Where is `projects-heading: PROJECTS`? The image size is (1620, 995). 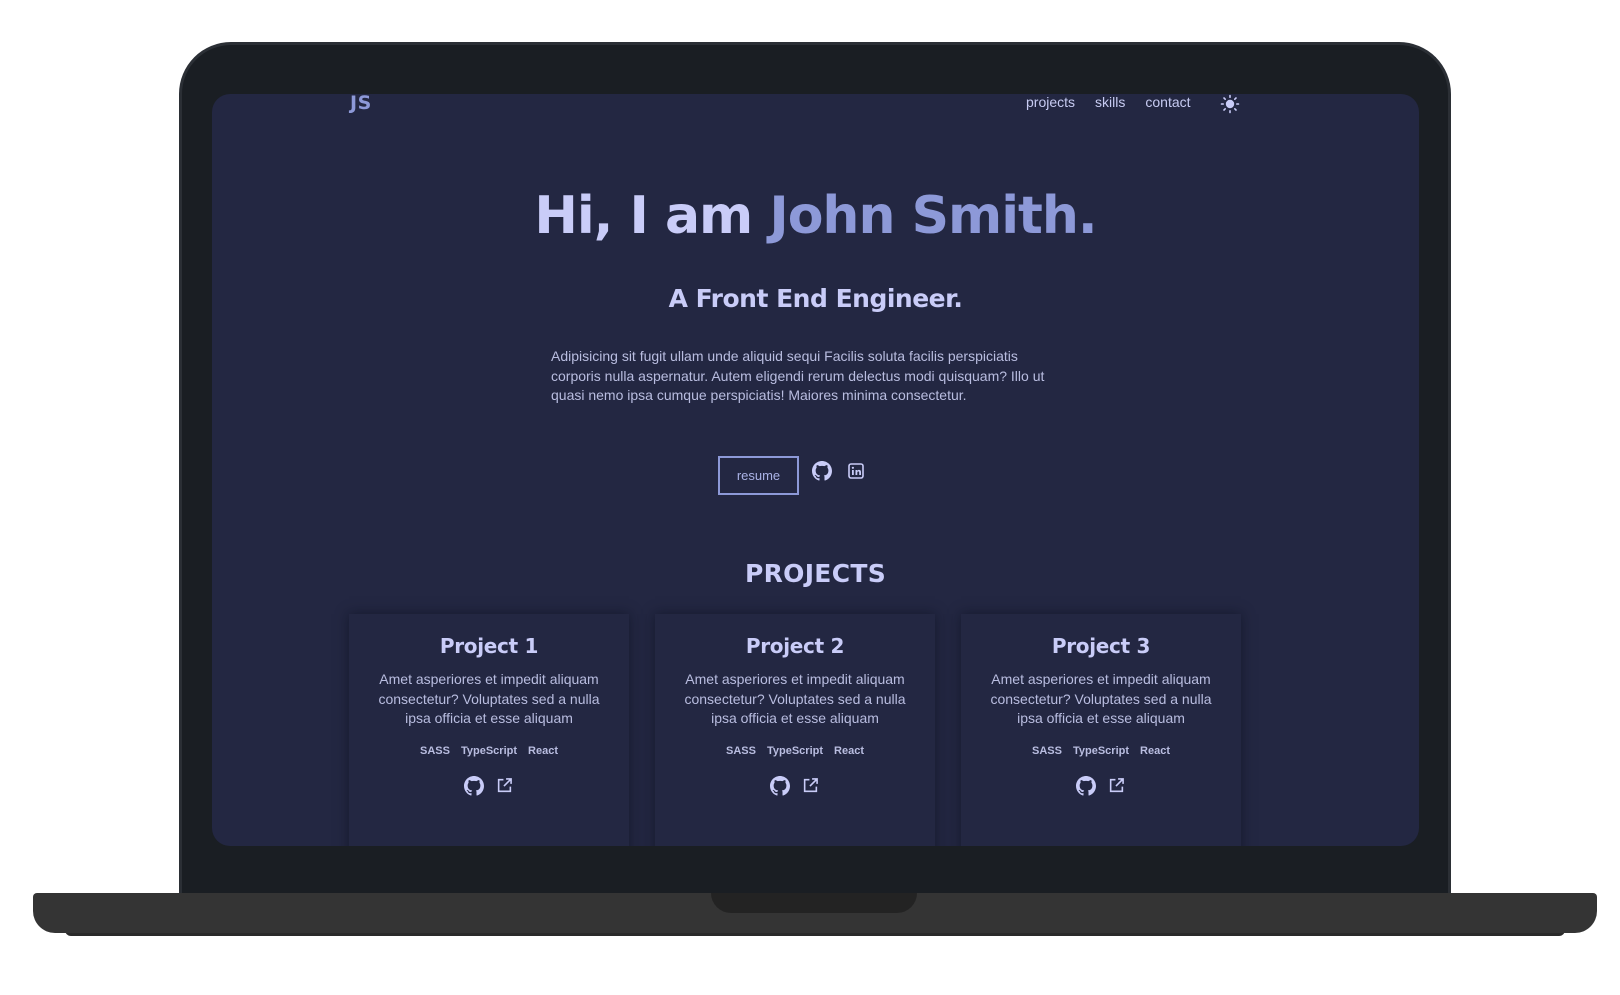 projects-heading: PROJECTS is located at coordinates (815, 573).